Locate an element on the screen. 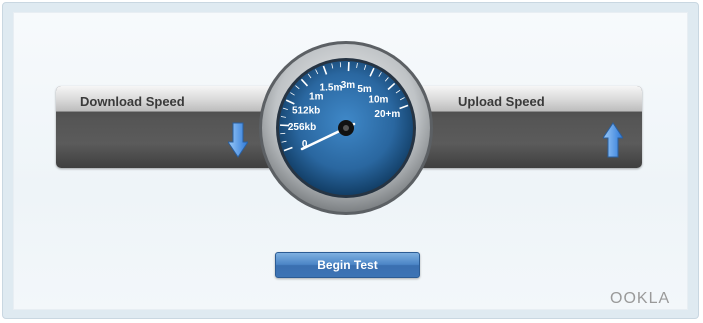 This screenshot has width=703, height=323. gauge-scale-label: 10m is located at coordinates (378, 99).